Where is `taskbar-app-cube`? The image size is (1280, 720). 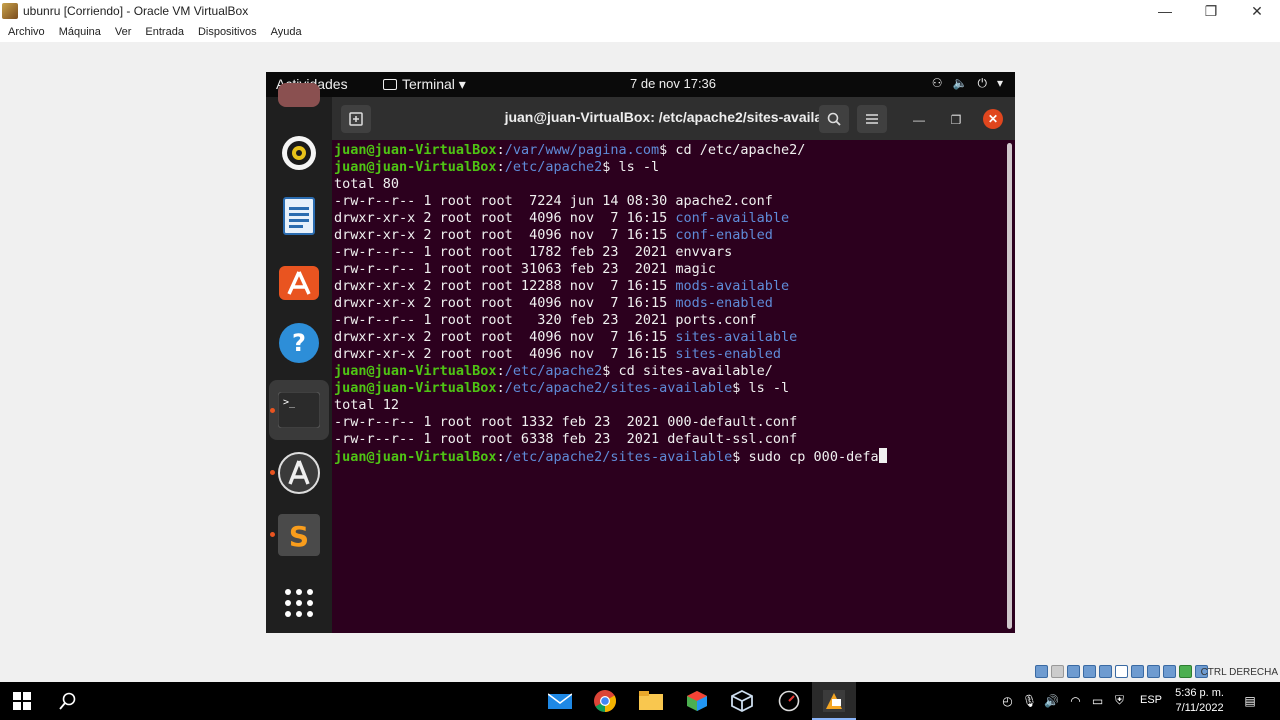 taskbar-app-cube is located at coordinates (697, 701).